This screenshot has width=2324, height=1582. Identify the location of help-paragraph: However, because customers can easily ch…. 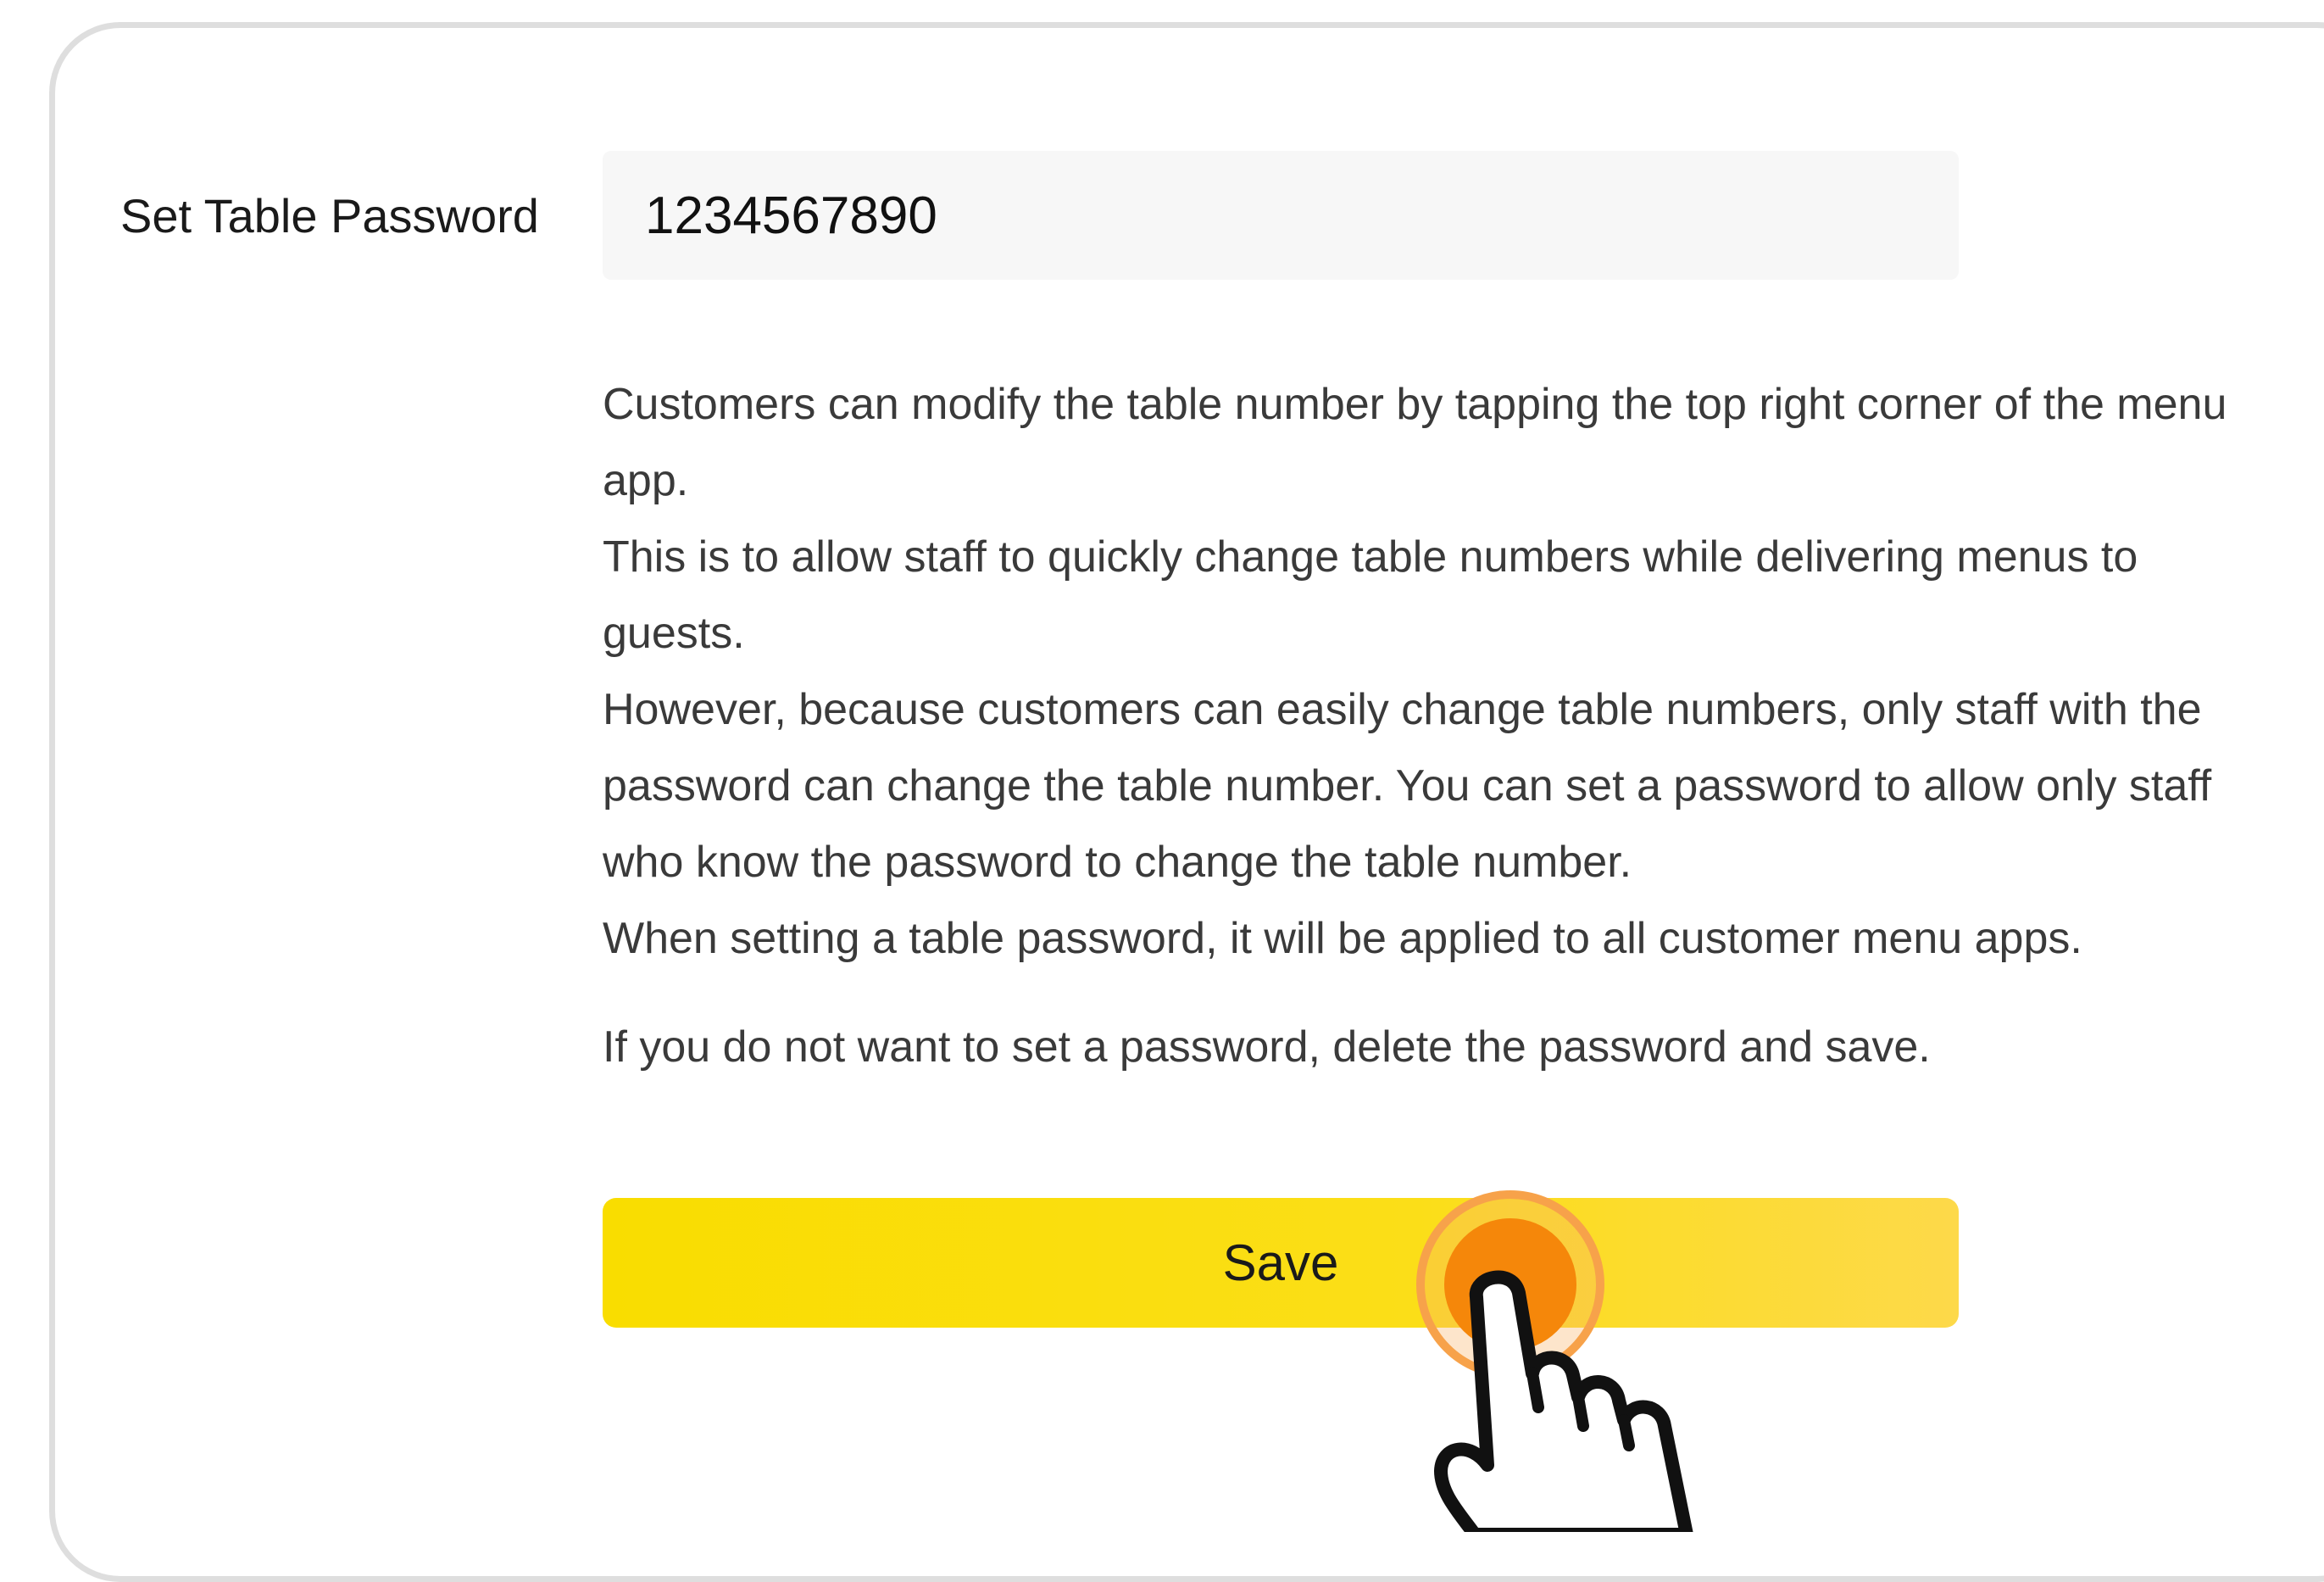
(1407, 786).